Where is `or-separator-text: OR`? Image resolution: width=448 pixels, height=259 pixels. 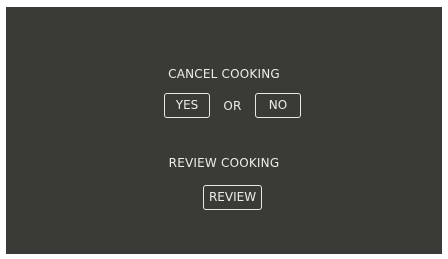 or-separator-text: OR is located at coordinates (232, 106).